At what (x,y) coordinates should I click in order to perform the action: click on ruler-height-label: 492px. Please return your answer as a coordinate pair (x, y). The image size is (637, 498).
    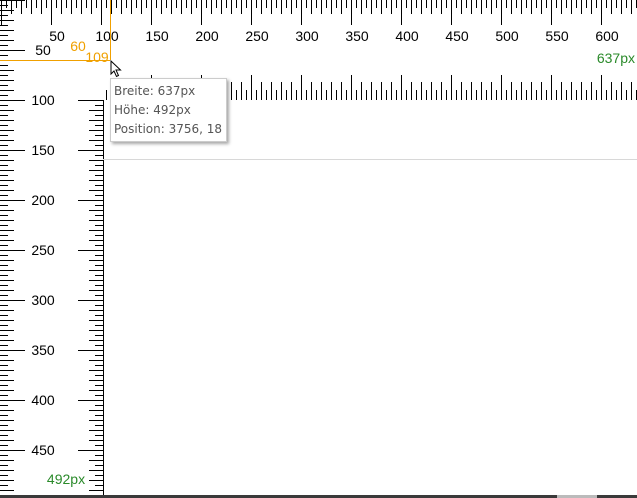
    Looking at the image, I should click on (66, 479).